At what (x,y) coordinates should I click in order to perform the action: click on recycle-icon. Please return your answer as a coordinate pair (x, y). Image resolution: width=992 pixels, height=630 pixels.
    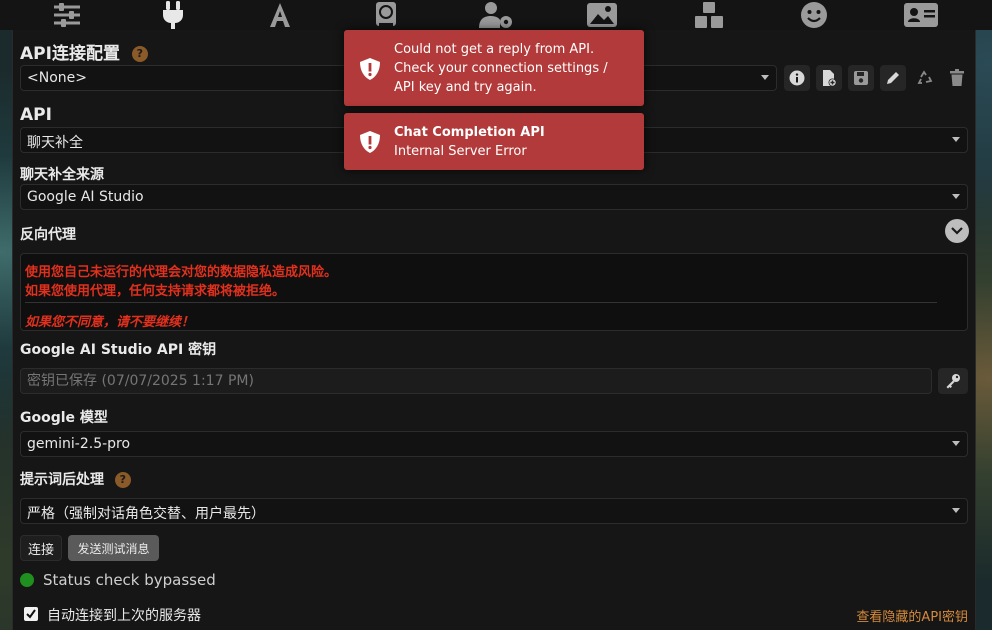
    Looking at the image, I should click on (925, 77).